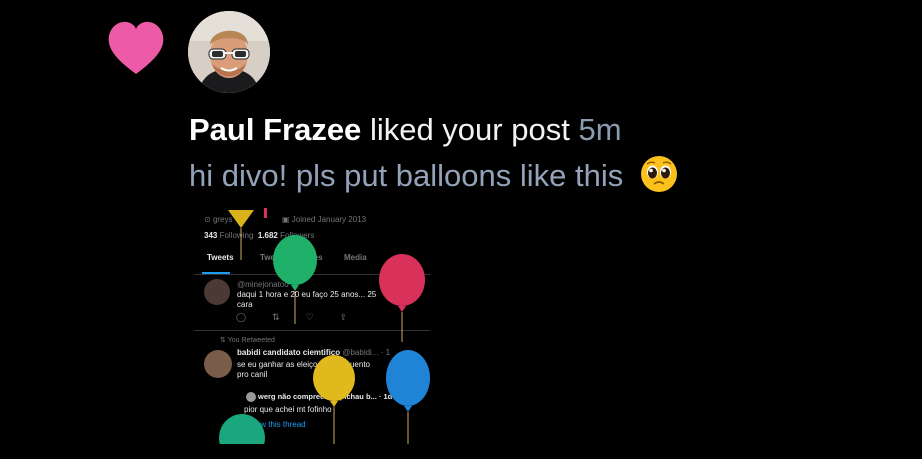 The height and width of the screenshot is (459, 922). Describe the element at coordinates (295, 279) in the screenshot. I see `balloon-green` at that location.